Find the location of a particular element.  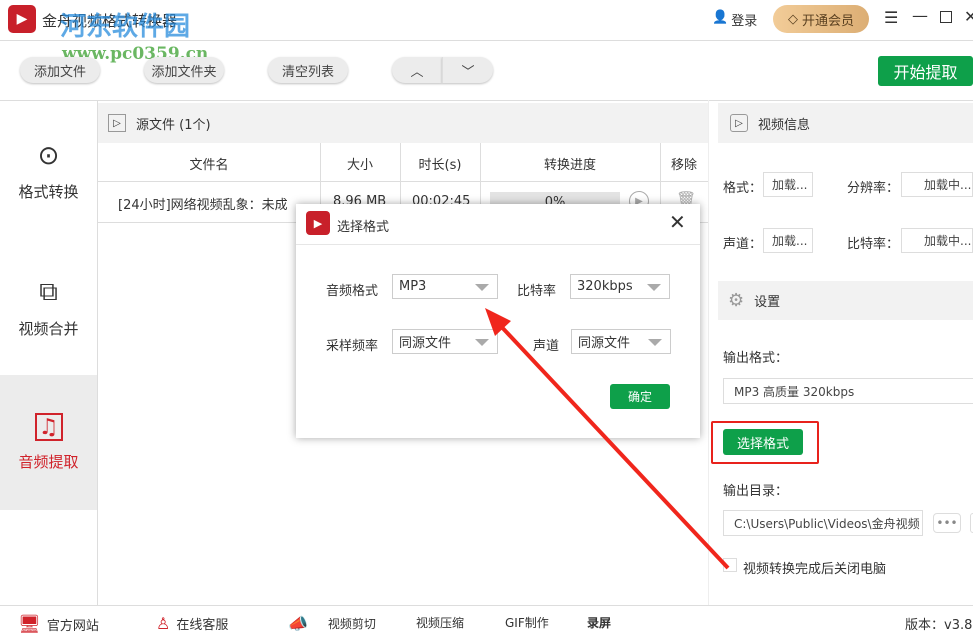

annotation-arrow is located at coordinates (607, 439).